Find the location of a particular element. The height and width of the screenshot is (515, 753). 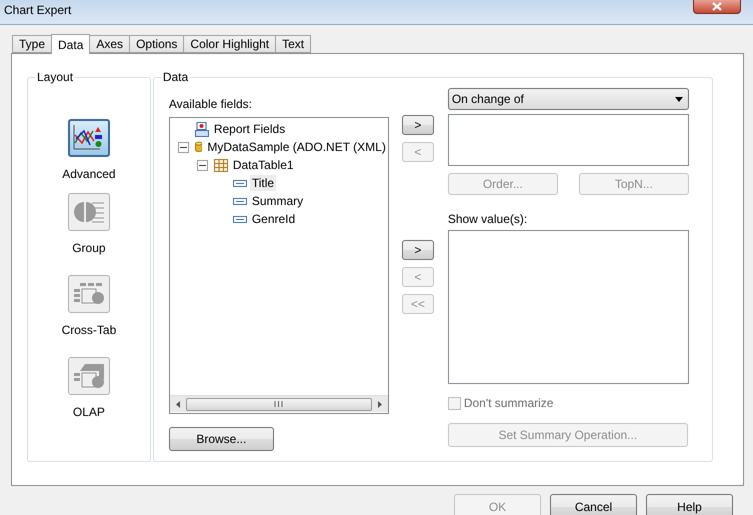

group-title: Data is located at coordinates (176, 77).